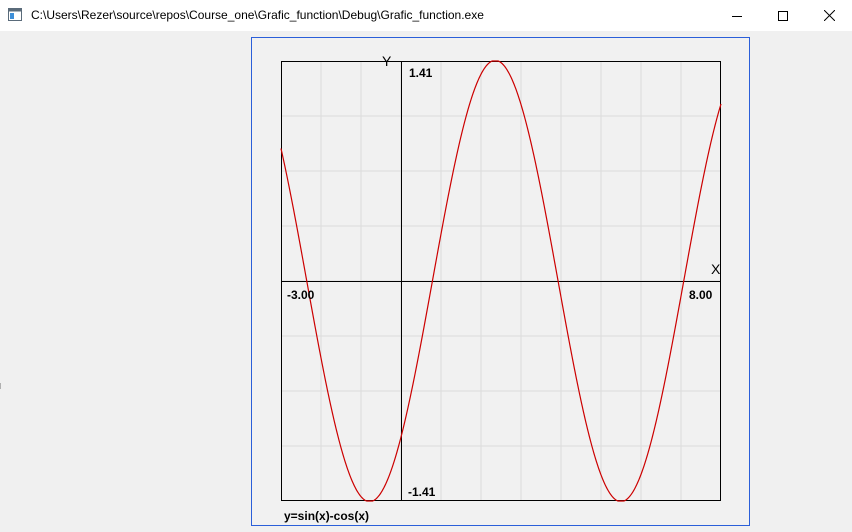 This screenshot has width=852, height=532. What do you see at coordinates (301, 295) in the screenshot?
I see `x-min-label: -3.00` at bounding box center [301, 295].